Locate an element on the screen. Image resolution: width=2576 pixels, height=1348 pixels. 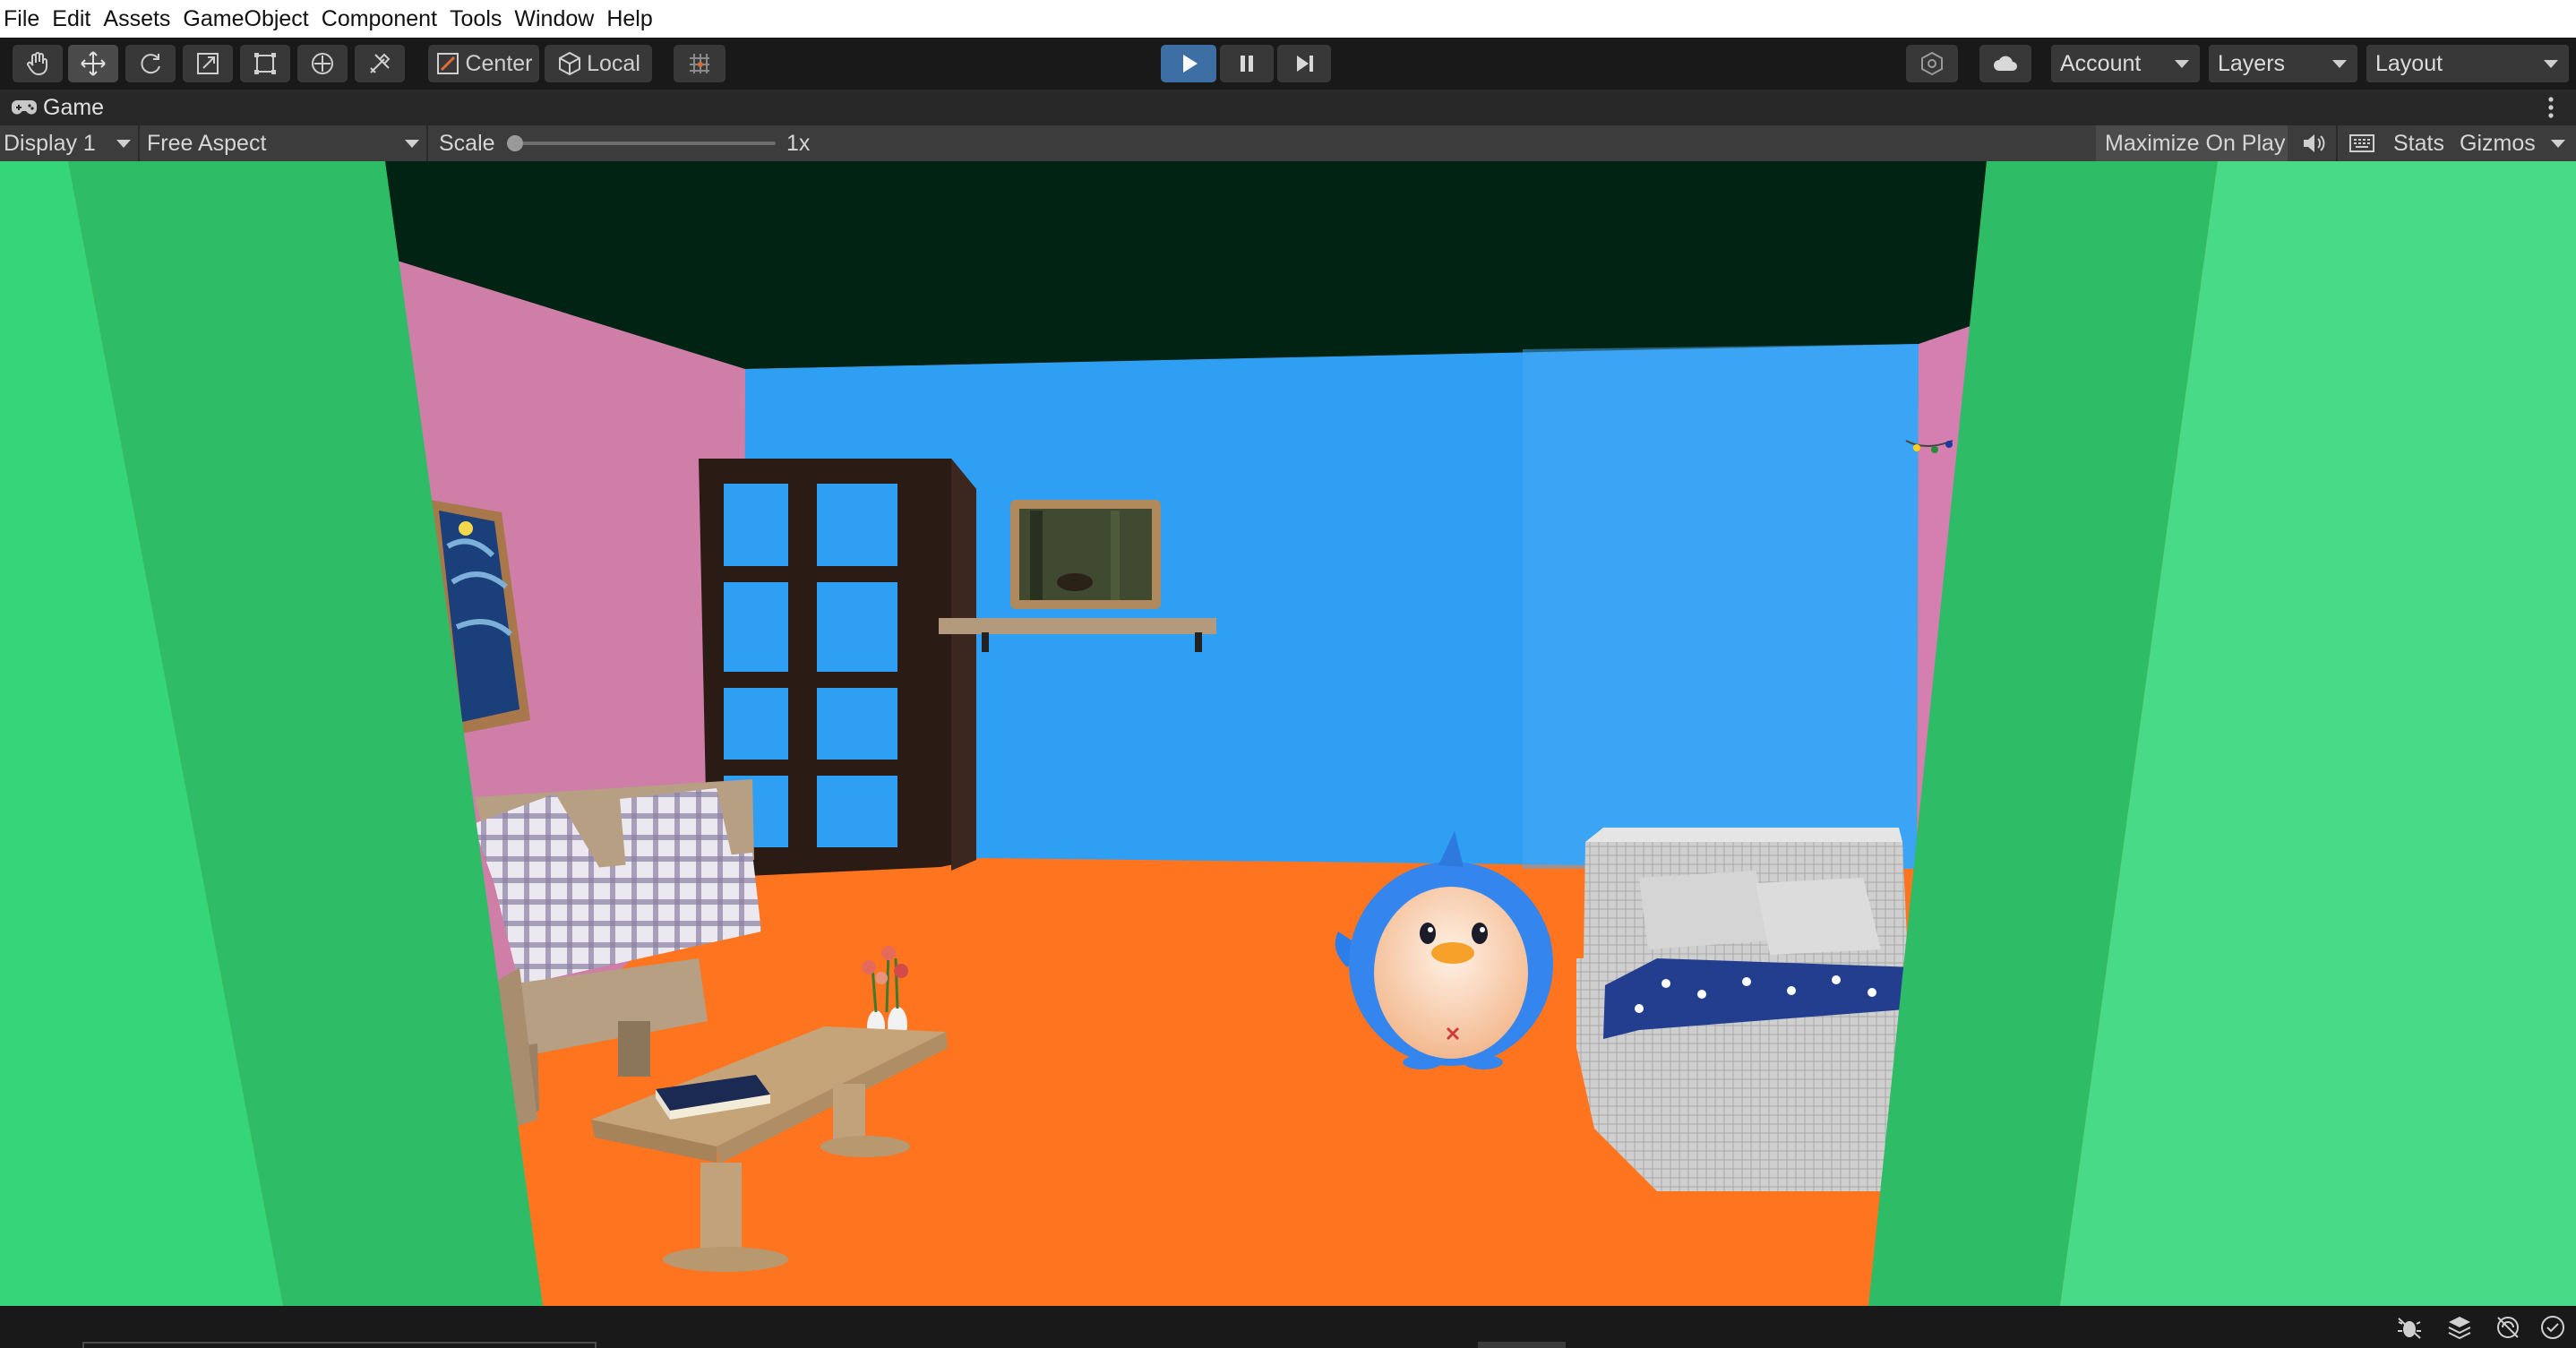
pivot-center-icon is located at coordinates (448, 63).